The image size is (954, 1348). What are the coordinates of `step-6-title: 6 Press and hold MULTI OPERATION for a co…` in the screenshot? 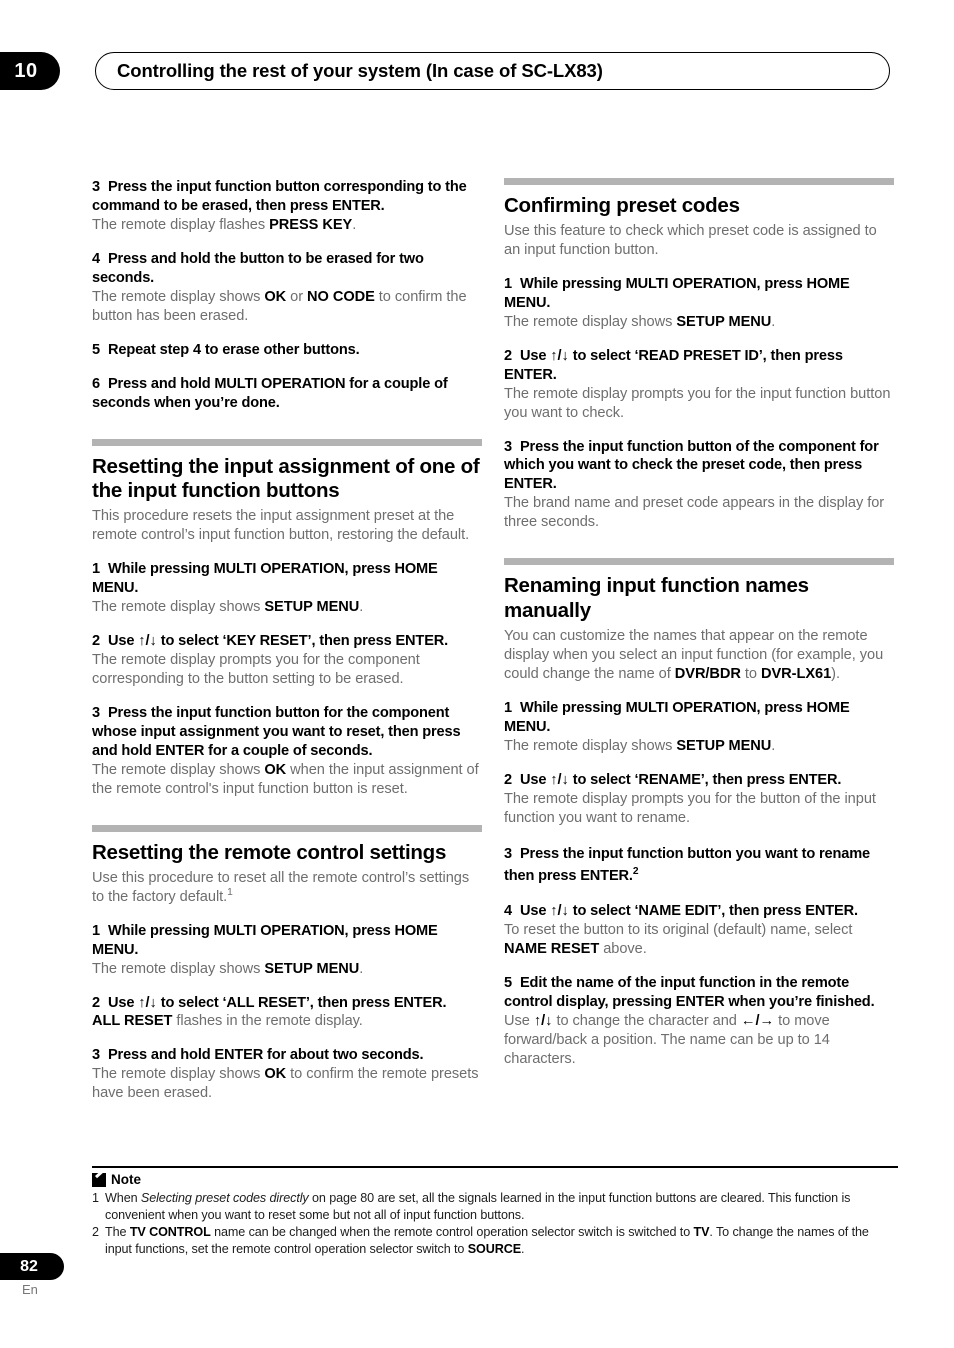 It's located at (287, 394).